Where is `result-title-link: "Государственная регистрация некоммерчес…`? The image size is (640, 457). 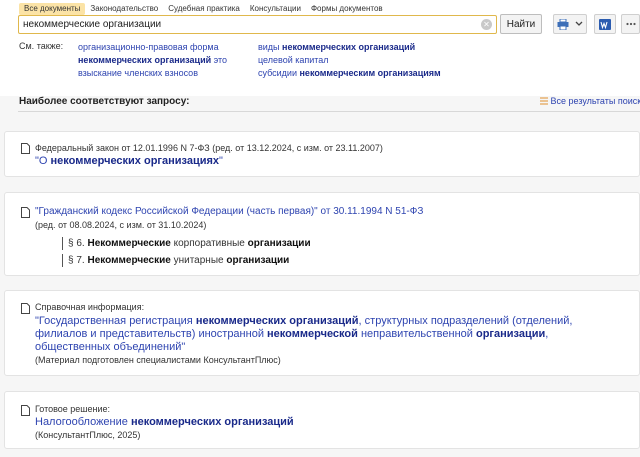
result-title-link: "Государственная регистрация некоммерчес… is located at coordinates (303, 321).